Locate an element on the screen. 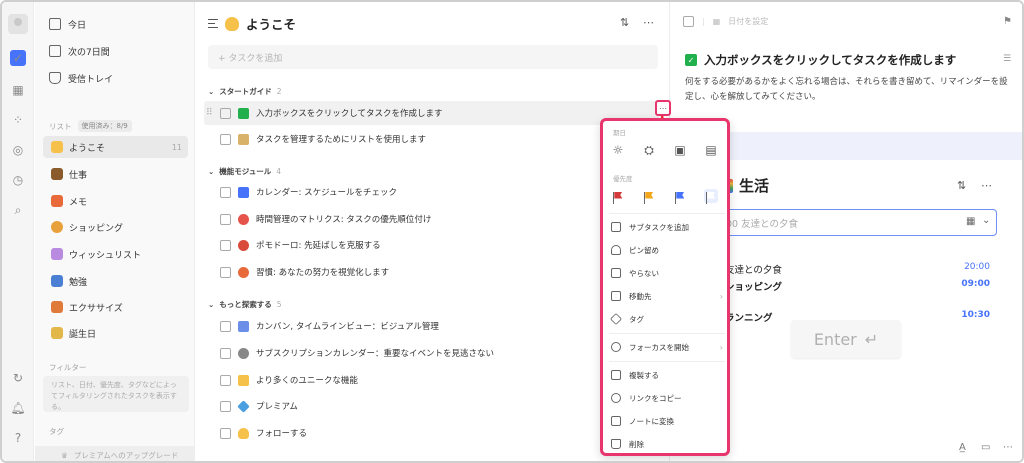  notification-bell-icon: 🔔︎ is located at coordinates (18, 408).